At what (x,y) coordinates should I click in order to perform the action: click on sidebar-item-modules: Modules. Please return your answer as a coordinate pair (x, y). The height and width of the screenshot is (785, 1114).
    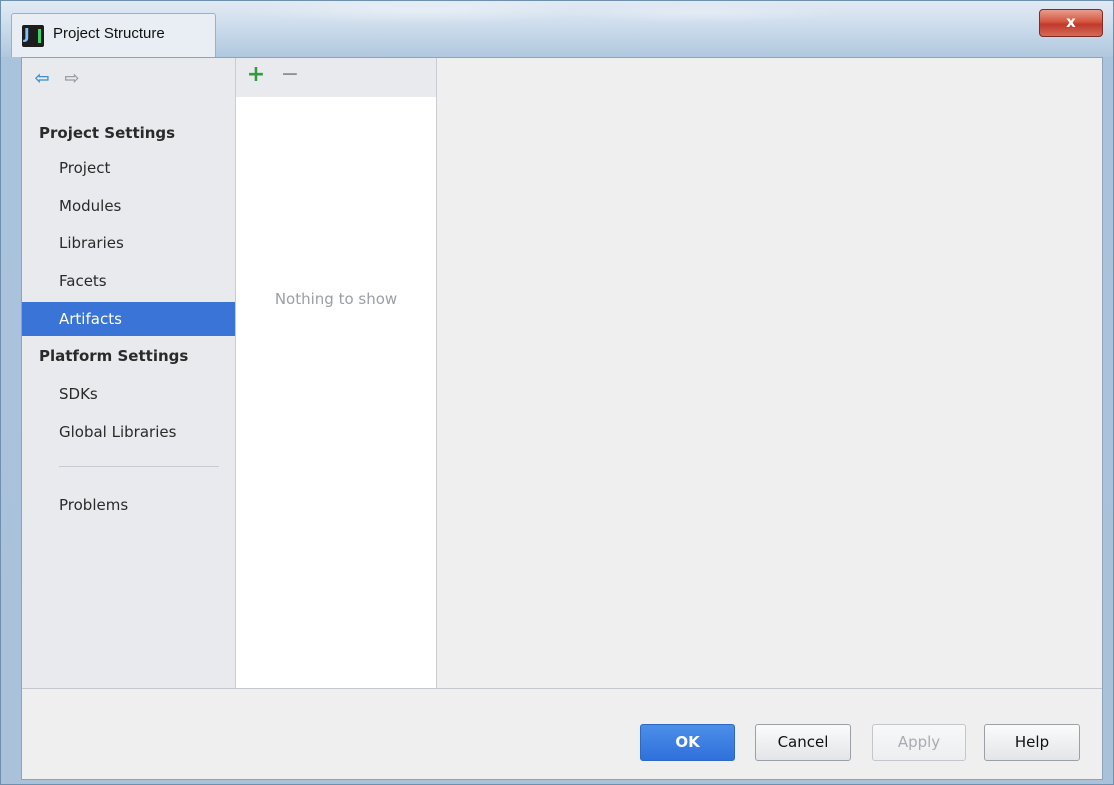
    Looking at the image, I should click on (128, 206).